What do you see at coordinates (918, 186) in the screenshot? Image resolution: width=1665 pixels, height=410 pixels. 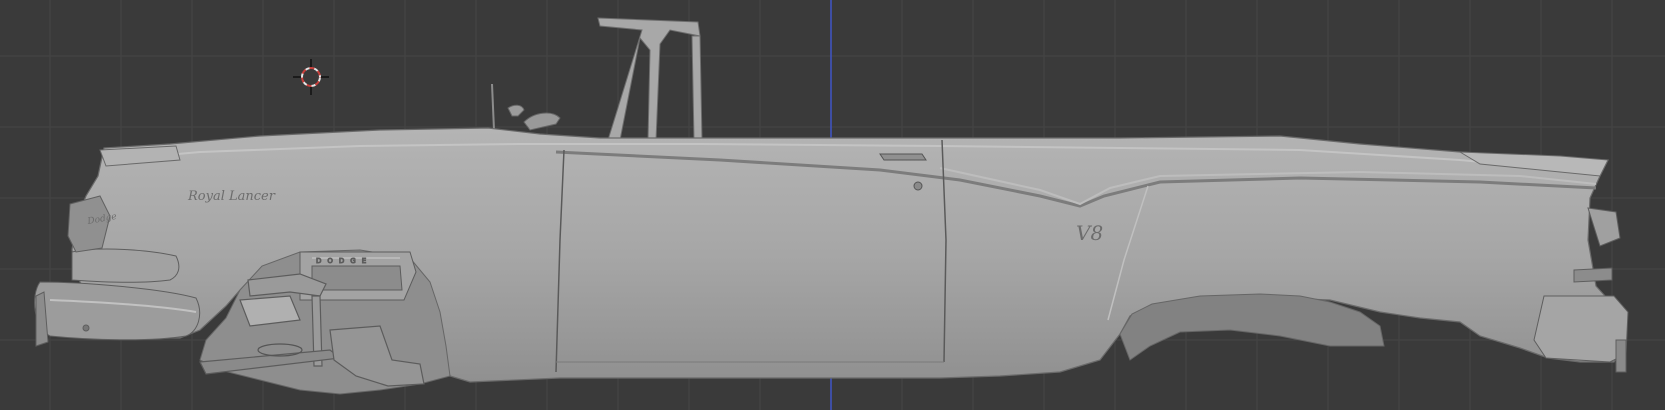 I see `door-lock` at bounding box center [918, 186].